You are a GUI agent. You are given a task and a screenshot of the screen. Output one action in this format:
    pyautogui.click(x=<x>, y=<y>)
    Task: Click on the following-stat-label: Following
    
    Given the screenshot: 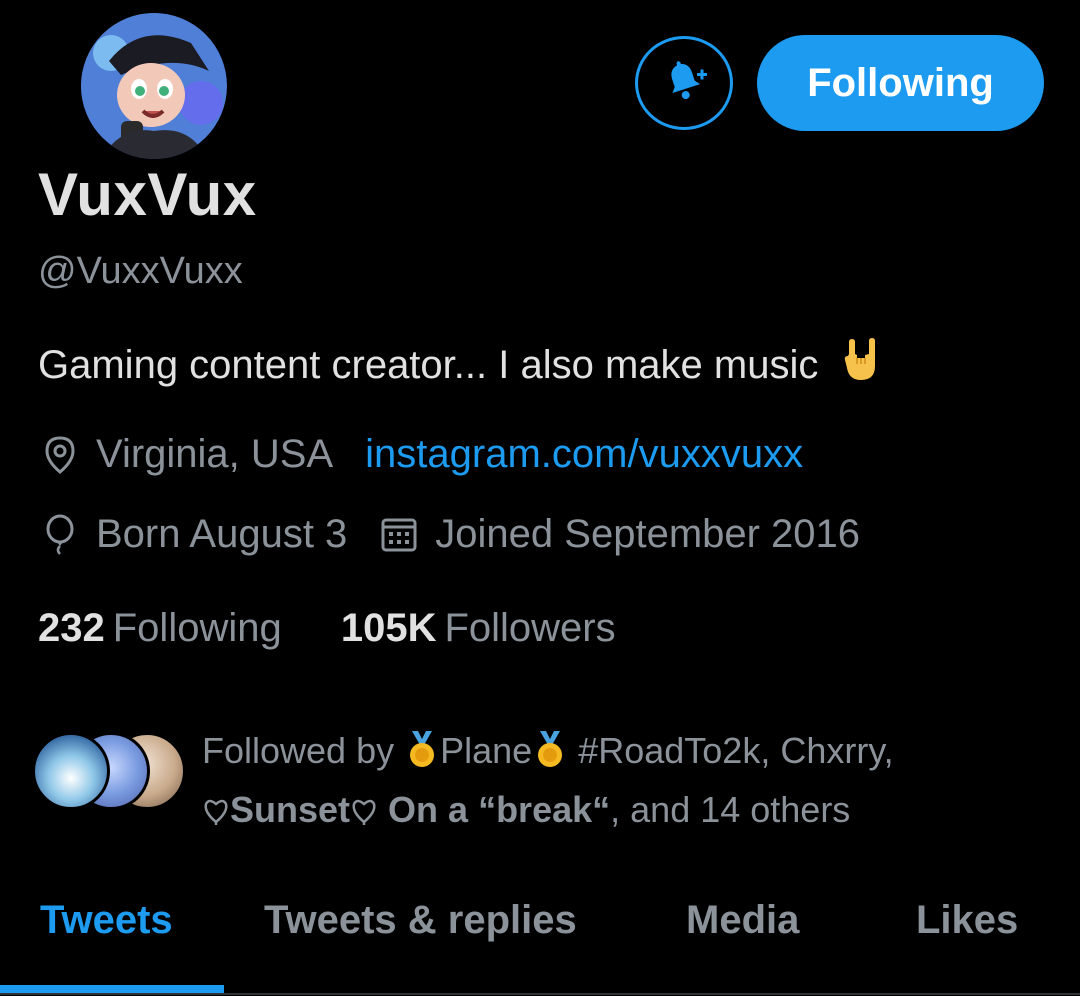 What is the action you would take?
    pyautogui.click(x=197, y=628)
    